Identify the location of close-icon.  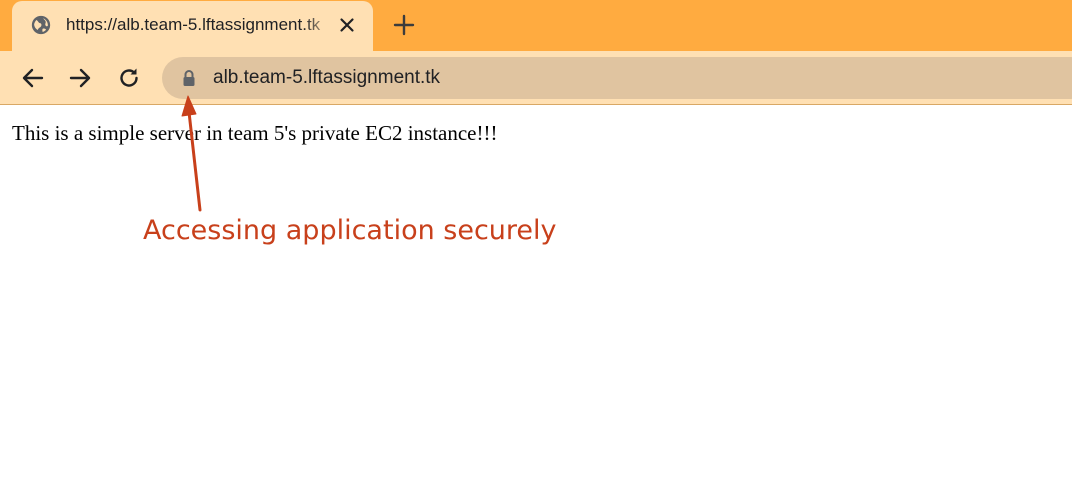
(347, 25).